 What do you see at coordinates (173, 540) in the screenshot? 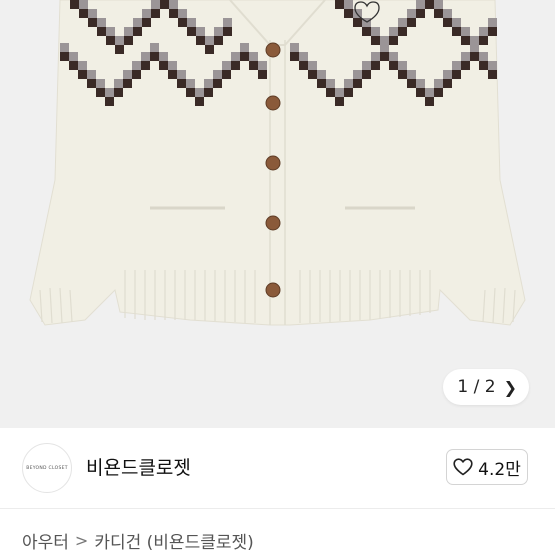
I see `breadcrumb-item-cardigan: 카디건 (비욘드클로젯)` at bounding box center [173, 540].